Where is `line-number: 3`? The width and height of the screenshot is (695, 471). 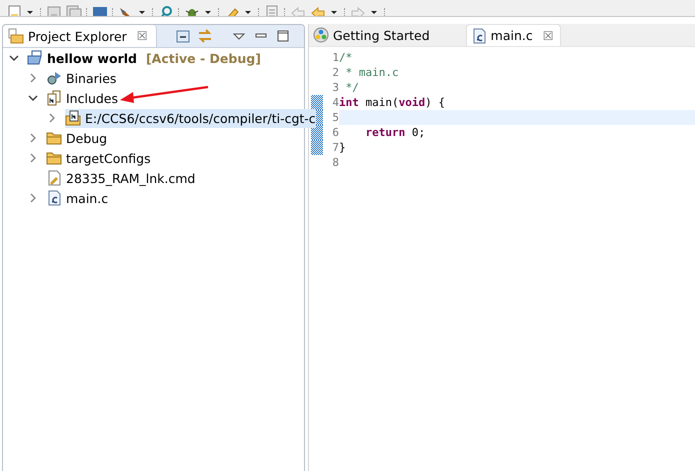
line-number: 3 is located at coordinates (335, 87).